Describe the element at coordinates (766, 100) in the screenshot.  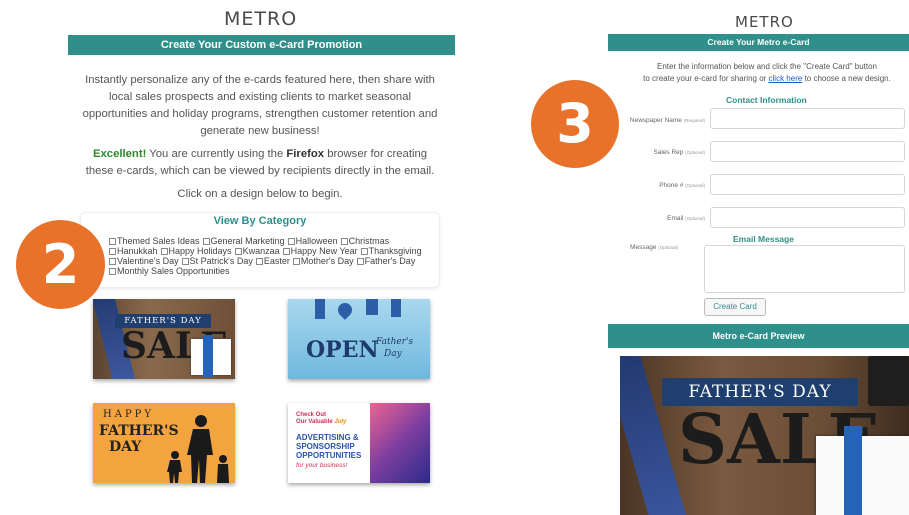
I see `contact-info-heading: Contact Information` at that location.